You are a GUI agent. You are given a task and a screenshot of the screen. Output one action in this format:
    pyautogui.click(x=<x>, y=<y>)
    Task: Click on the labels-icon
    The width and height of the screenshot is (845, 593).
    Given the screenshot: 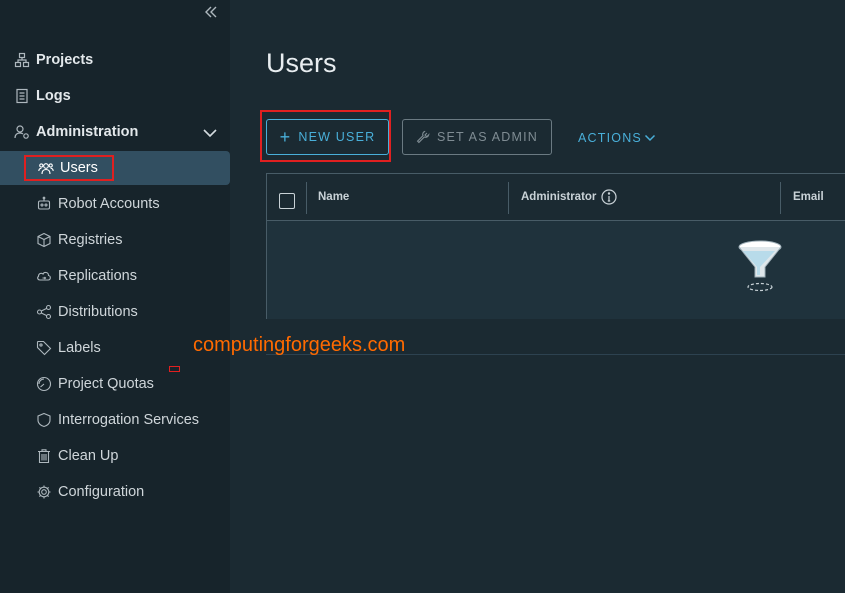 What is the action you would take?
    pyautogui.click(x=44, y=348)
    